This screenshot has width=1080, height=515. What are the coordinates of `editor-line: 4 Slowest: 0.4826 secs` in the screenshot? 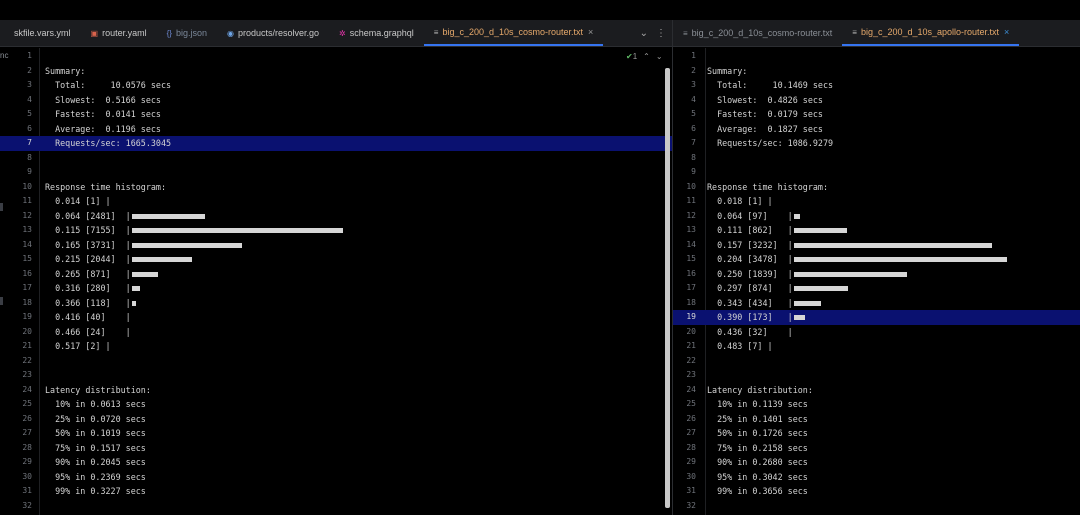 It's located at (876, 100).